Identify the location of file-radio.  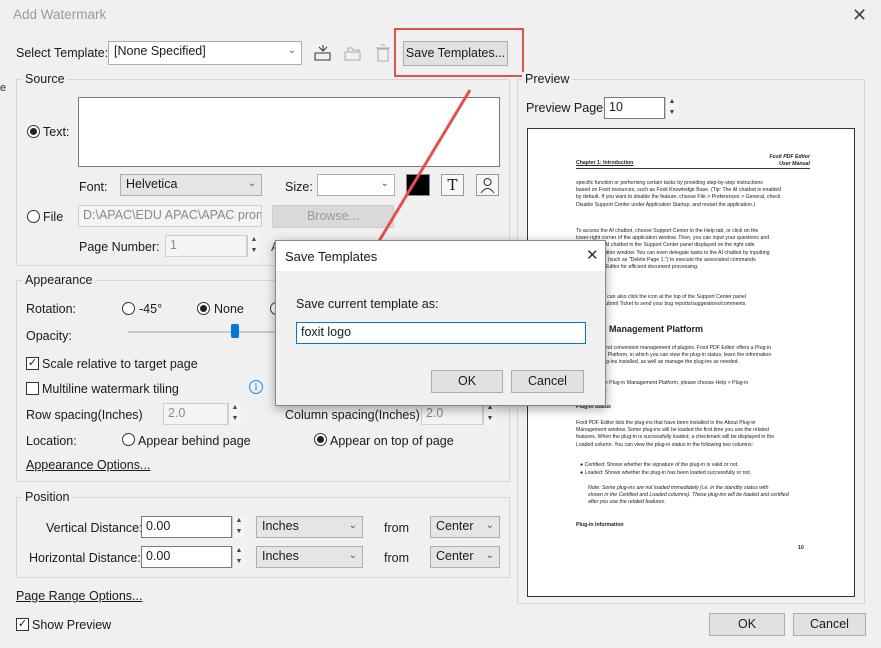
(33, 216).